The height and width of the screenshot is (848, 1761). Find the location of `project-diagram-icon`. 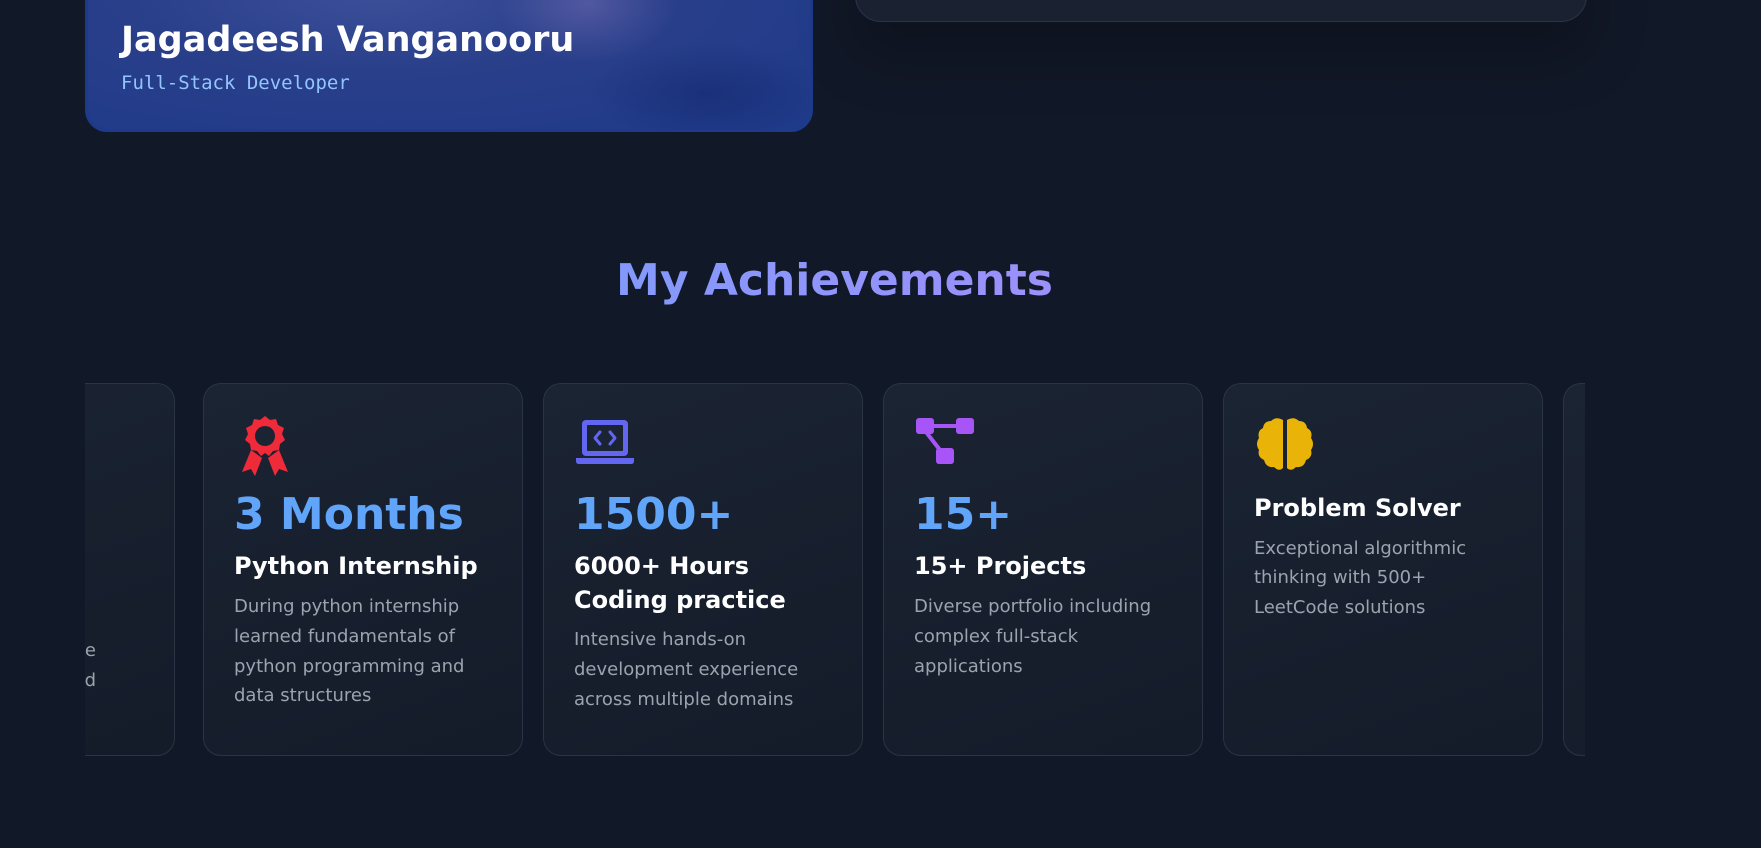

project-diagram-icon is located at coordinates (945, 441).